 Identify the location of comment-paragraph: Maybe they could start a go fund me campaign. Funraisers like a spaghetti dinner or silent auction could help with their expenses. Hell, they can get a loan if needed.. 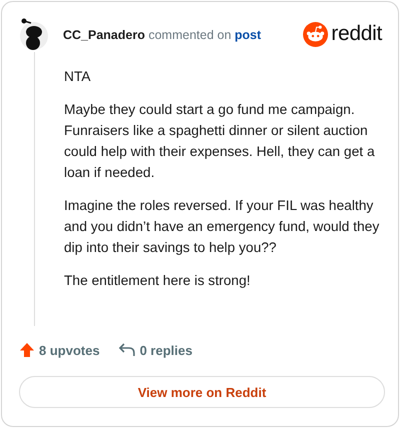
(220, 141).